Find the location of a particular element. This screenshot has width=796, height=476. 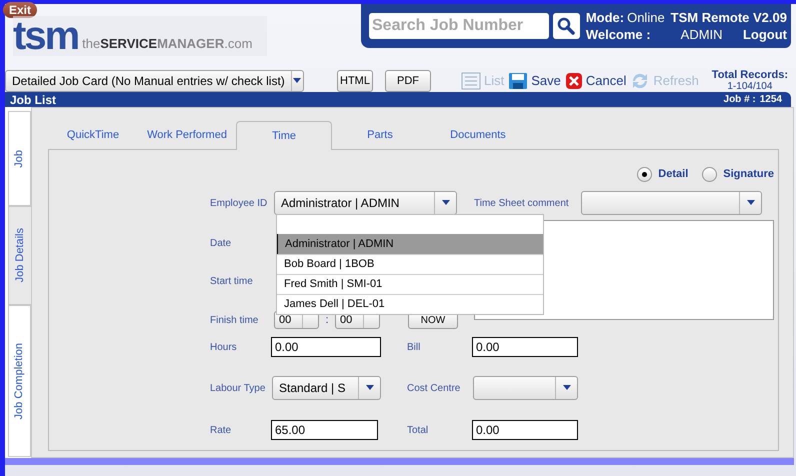

side-tab: Job is located at coordinates (19, 158).